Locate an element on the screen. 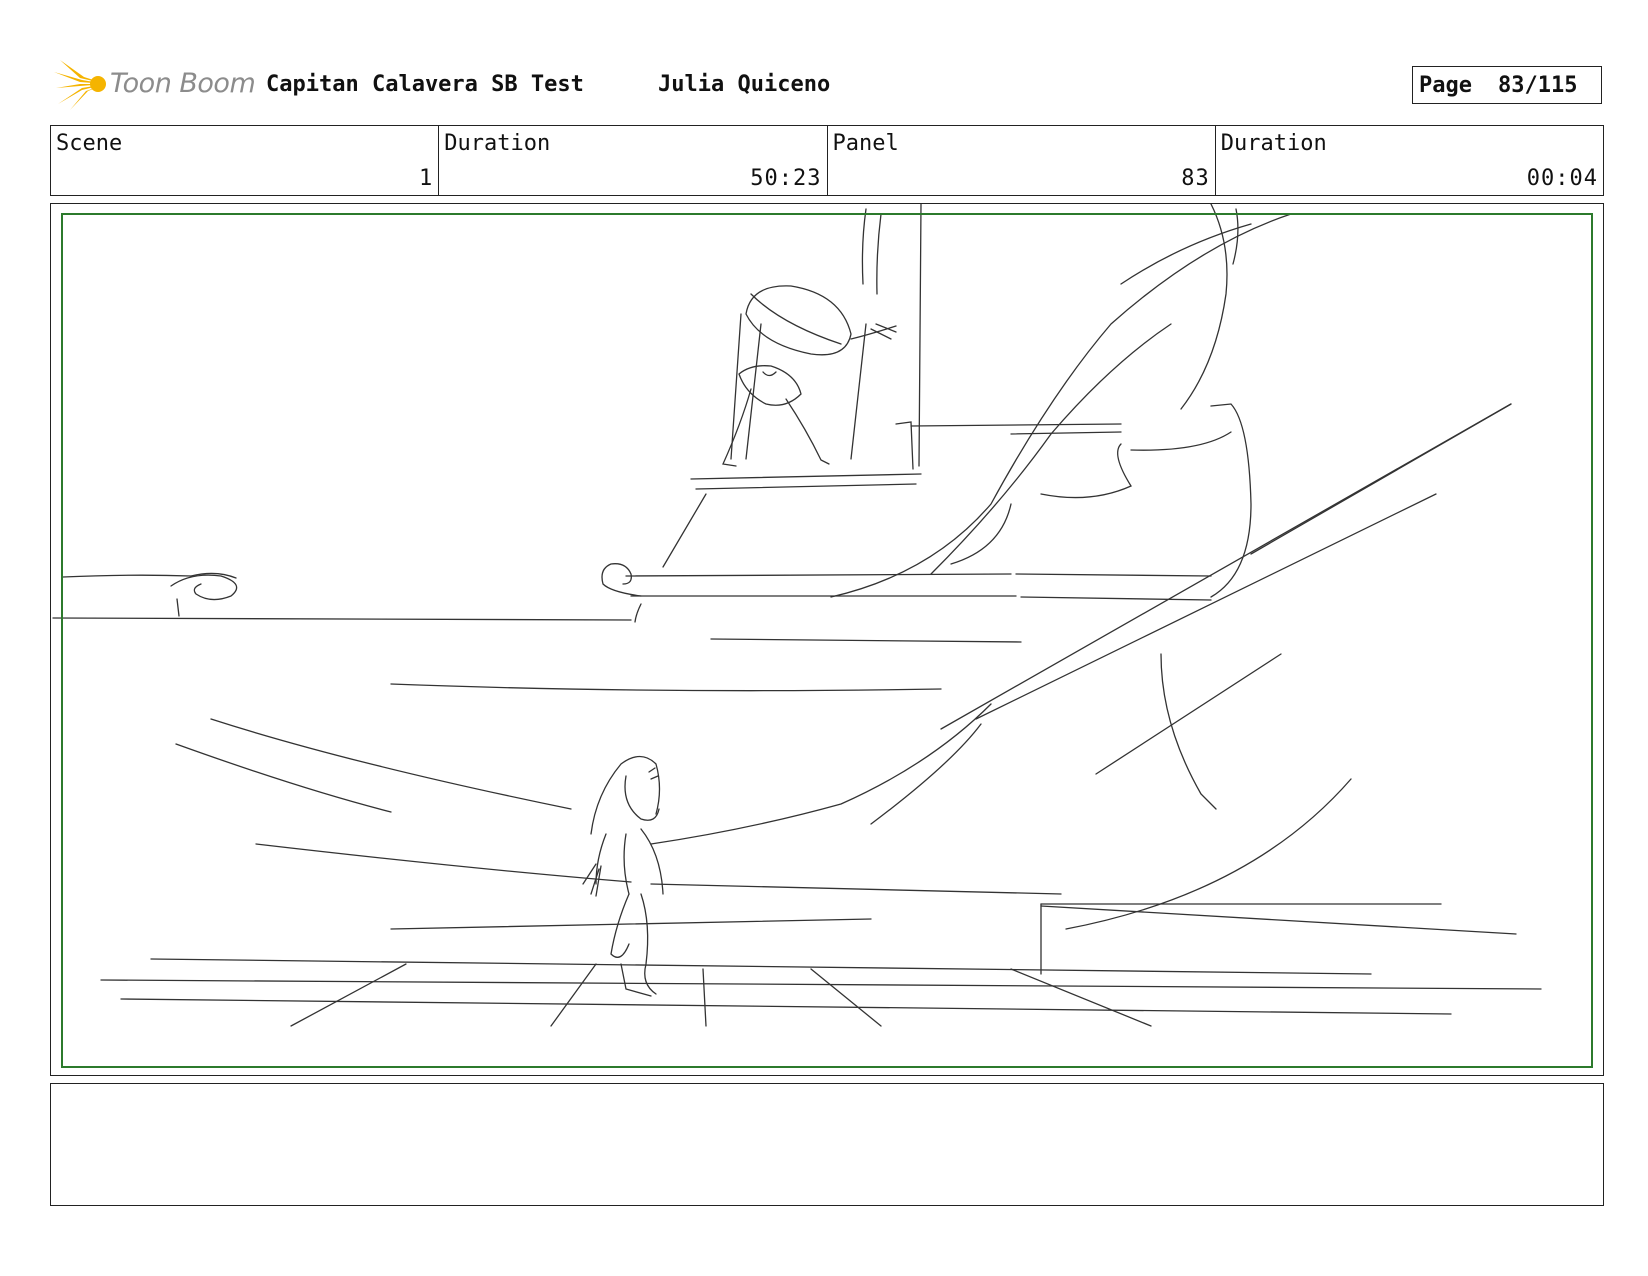 Image resolution: width=1648 pixels, height=1276 pixels. panel-caption-box is located at coordinates (827, 1144).